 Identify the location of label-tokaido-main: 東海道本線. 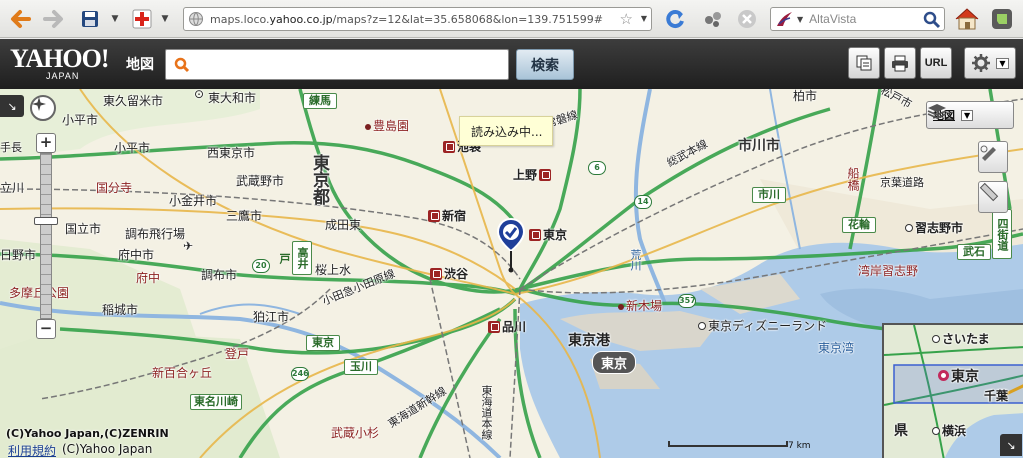
(486, 412).